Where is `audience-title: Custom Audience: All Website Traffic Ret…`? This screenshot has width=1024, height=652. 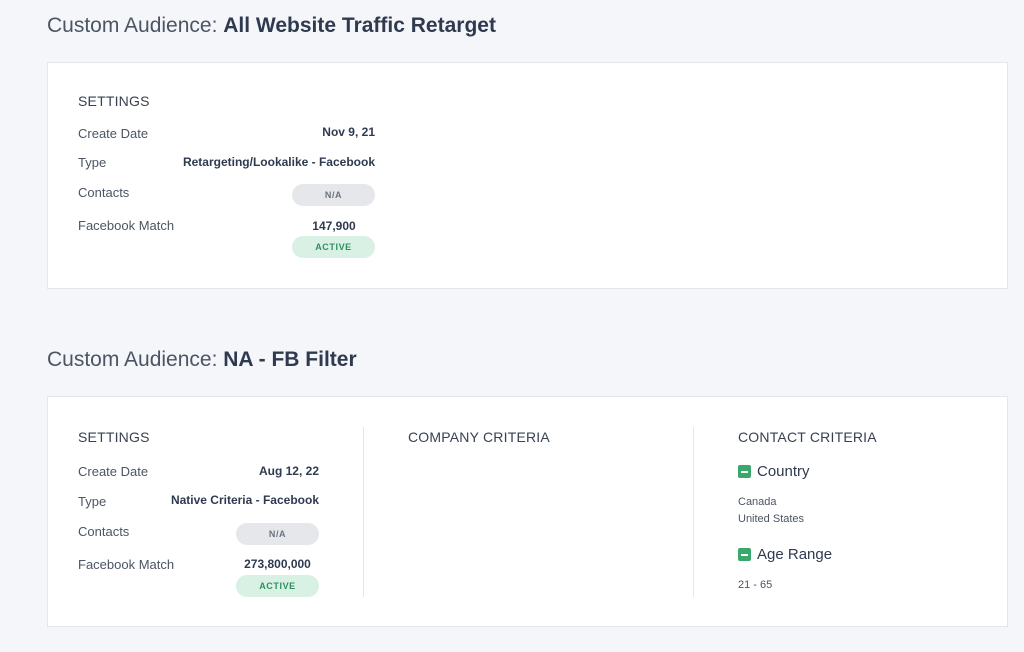 audience-title: Custom Audience: All Website Traffic Ret… is located at coordinates (271, 26).